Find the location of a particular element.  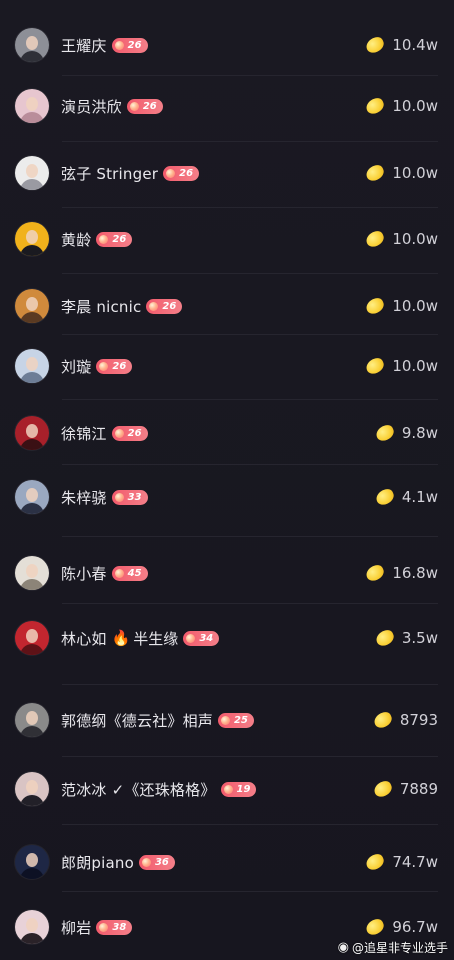

list-item: 范冰冰 ✓《还珠格格》 19 7889 is located at coordinates (227, 789).